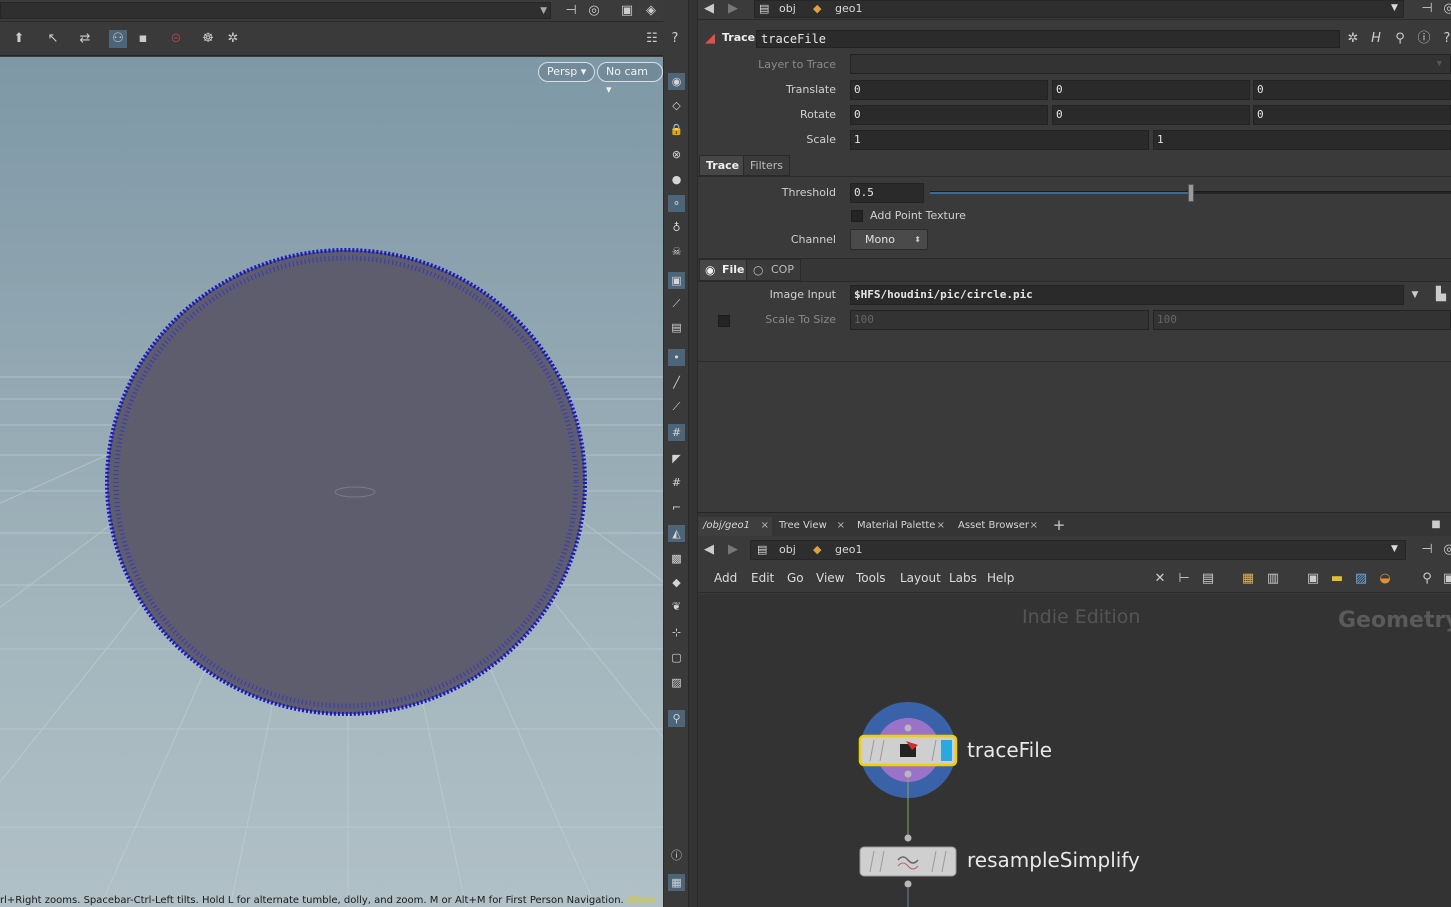  Describe the element at coordinates (676, 482) in the screenshot. I see `vertex-numbers-icon: #` at that location.